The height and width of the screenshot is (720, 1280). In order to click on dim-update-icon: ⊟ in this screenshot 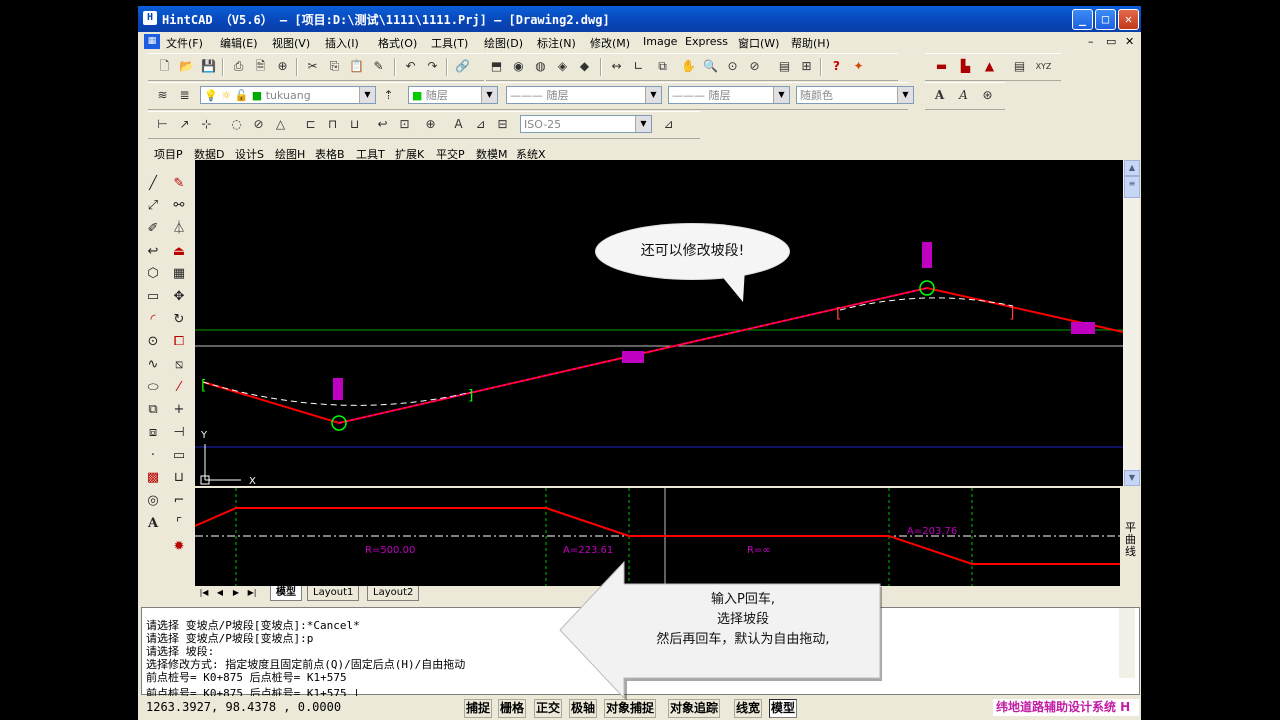, I will do `click(502, 124)`.